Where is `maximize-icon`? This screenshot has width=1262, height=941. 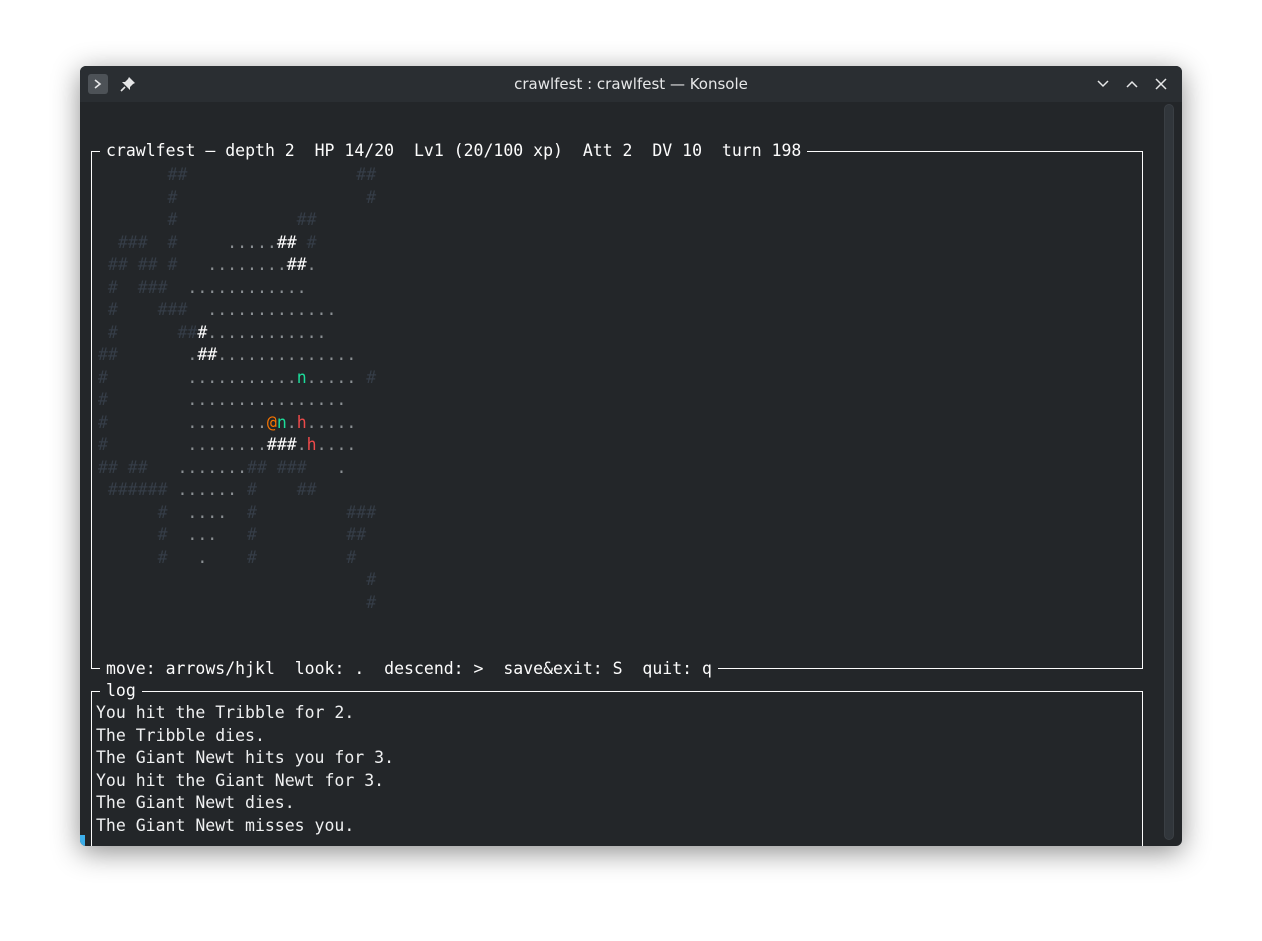 maximize-icon is located at coordinates (1132, 84).